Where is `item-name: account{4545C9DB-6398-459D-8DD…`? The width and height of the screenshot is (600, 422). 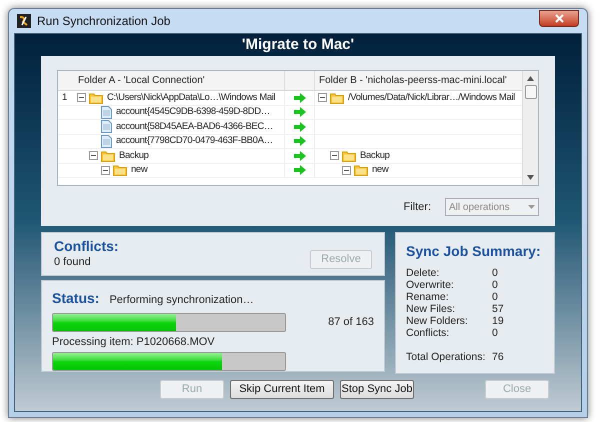 item-name: account{4545C9DB-6398-459D-8DD… is located at coordinates (193, 112).